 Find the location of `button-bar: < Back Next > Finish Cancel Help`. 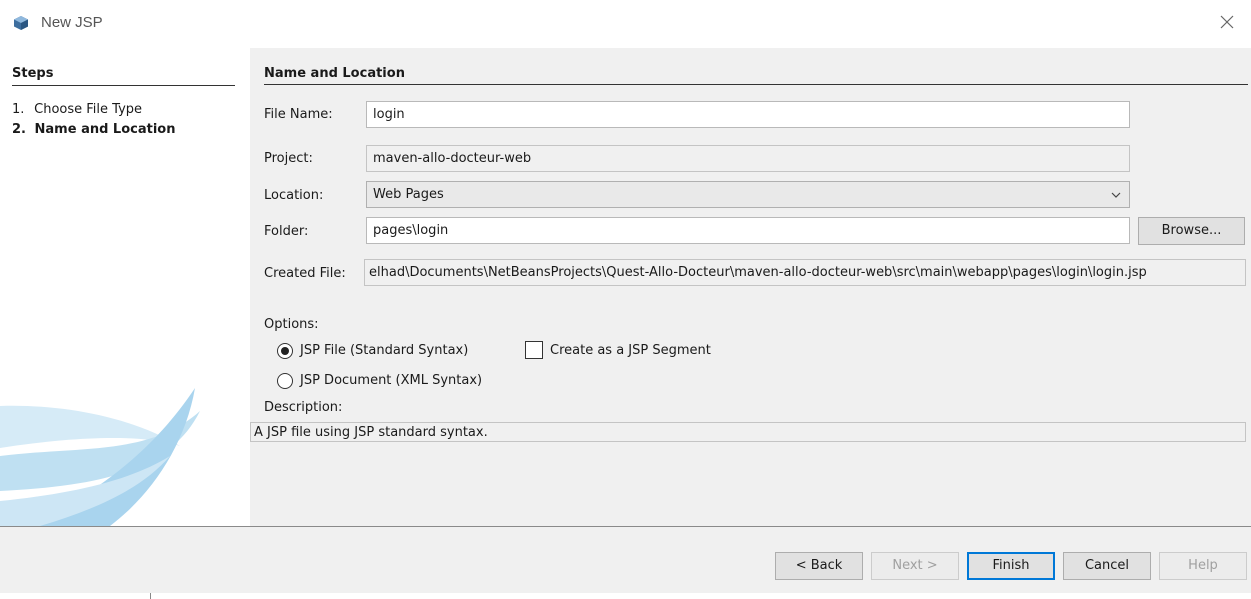

button-bar: < Back Next > Finish Cancel Help is located at coordinates (625, 560).